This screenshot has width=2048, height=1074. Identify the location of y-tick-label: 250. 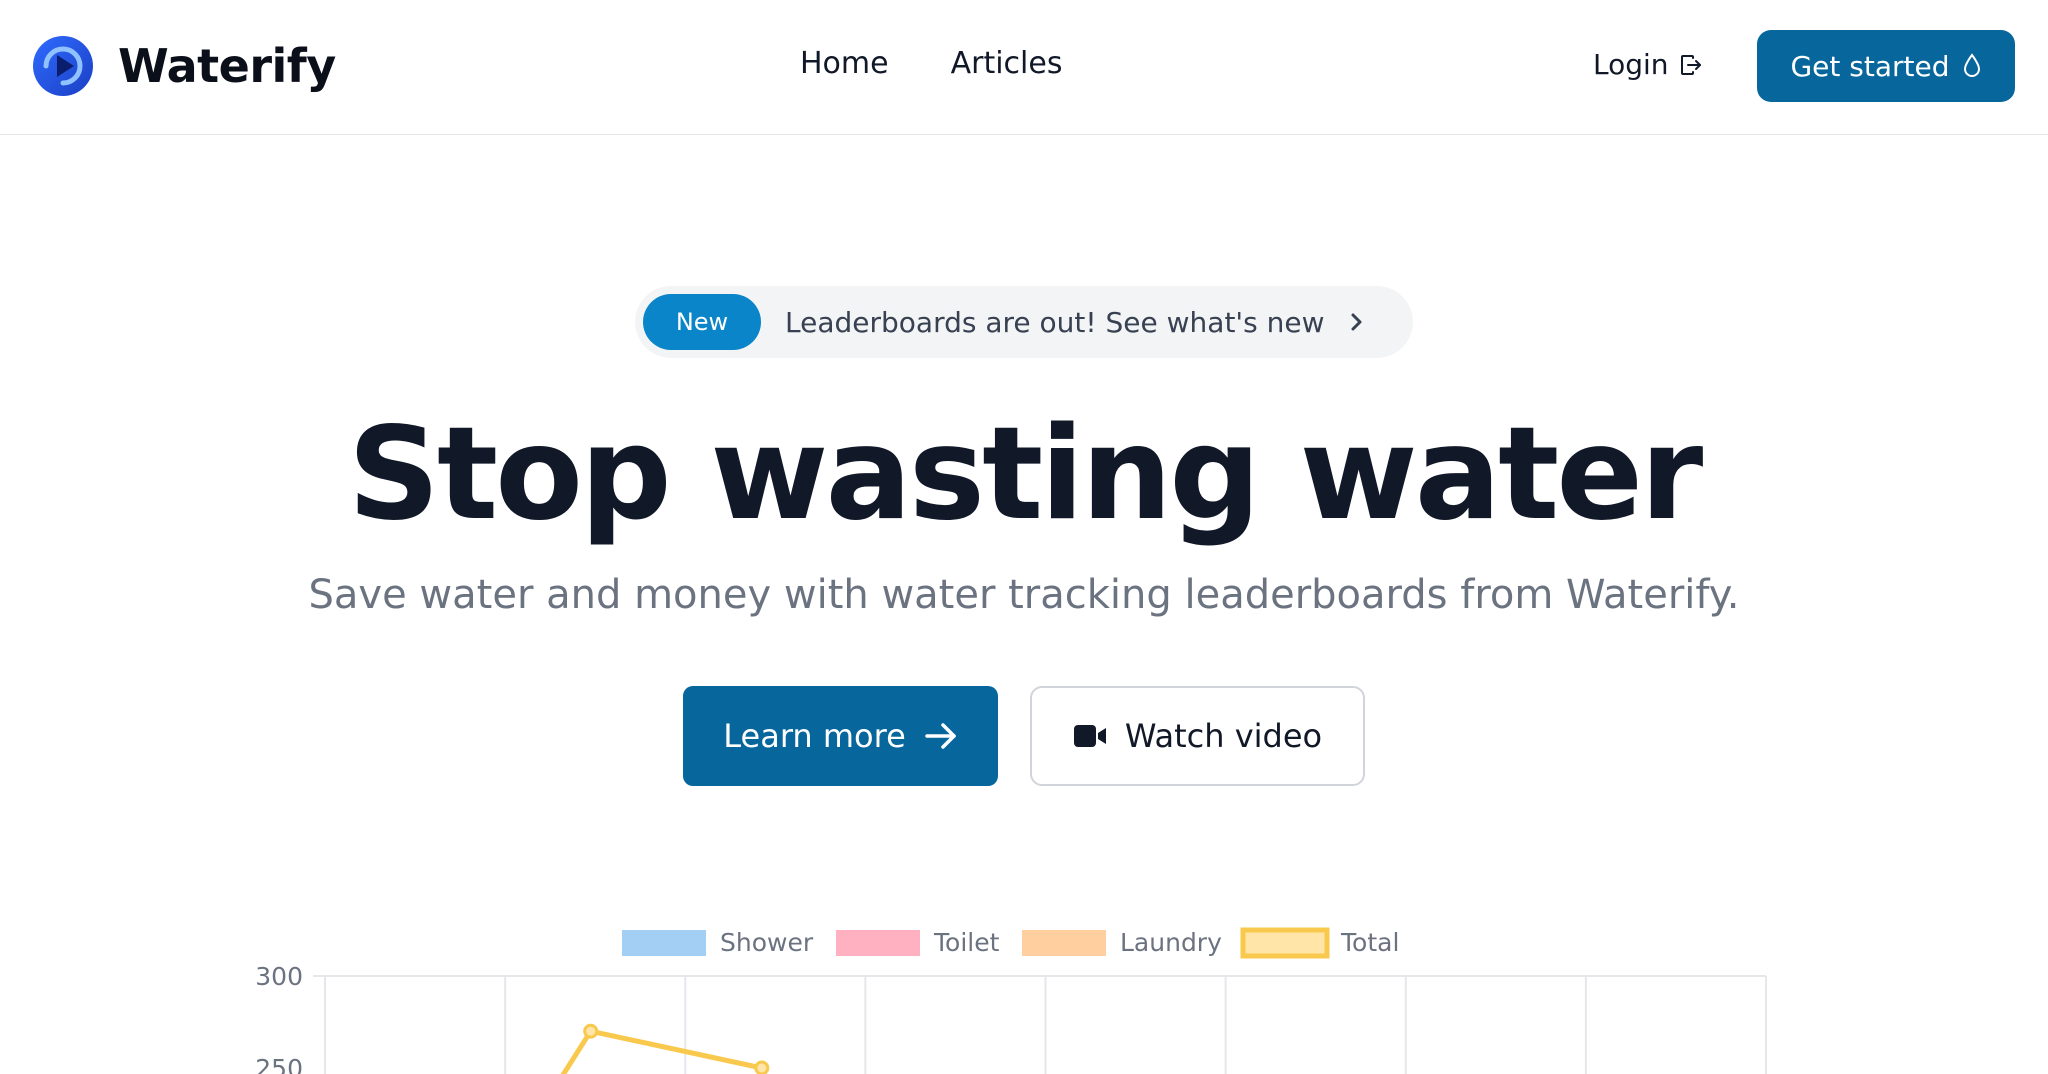
(279, 1064).